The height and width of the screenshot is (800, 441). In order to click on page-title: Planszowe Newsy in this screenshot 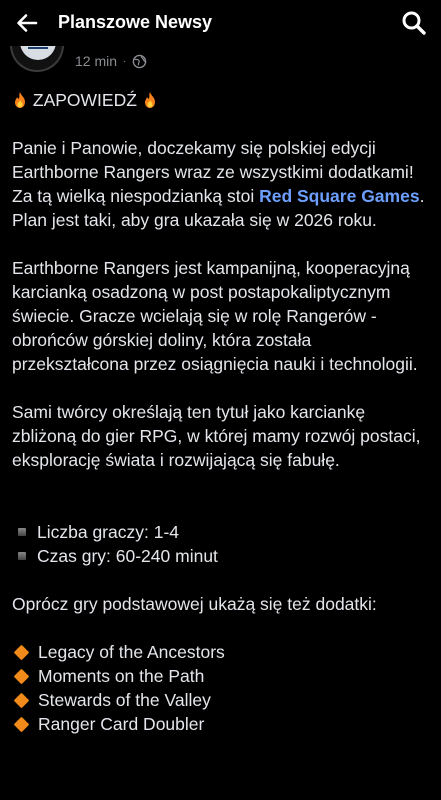, I will do `click(135, 22)`.